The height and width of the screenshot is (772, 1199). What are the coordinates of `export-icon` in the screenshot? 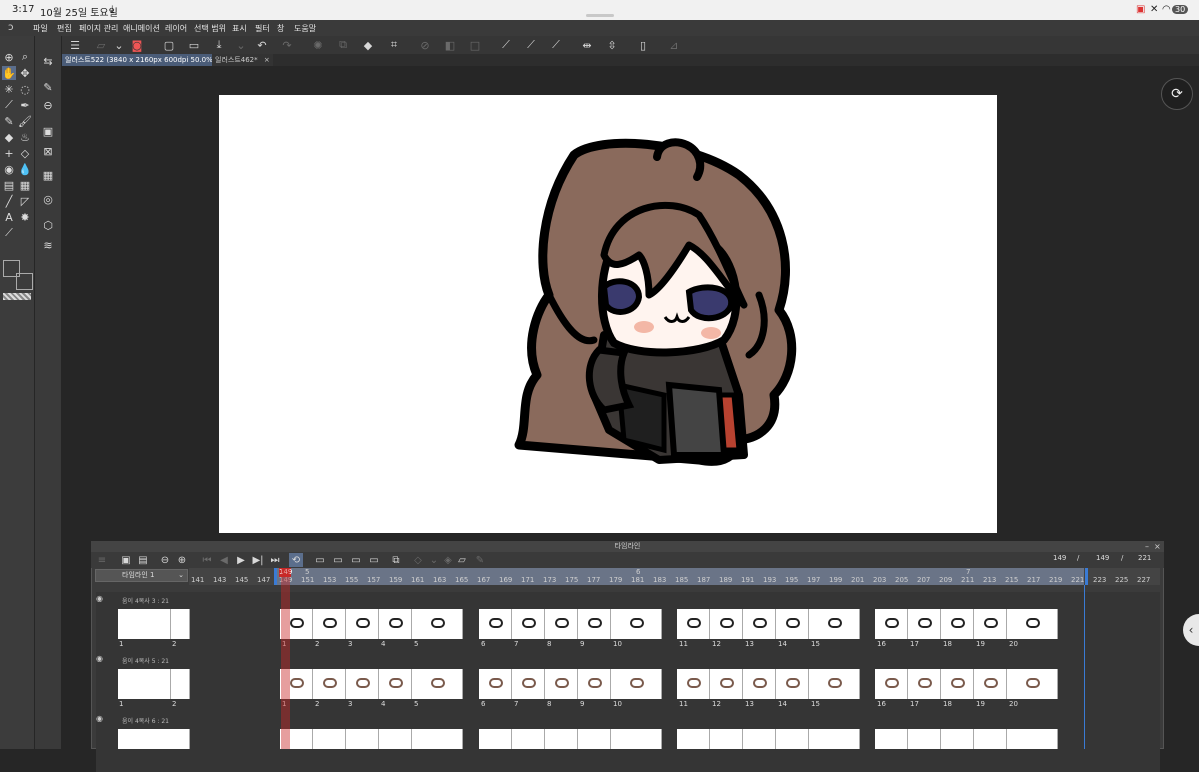 It's located at (219, 45).